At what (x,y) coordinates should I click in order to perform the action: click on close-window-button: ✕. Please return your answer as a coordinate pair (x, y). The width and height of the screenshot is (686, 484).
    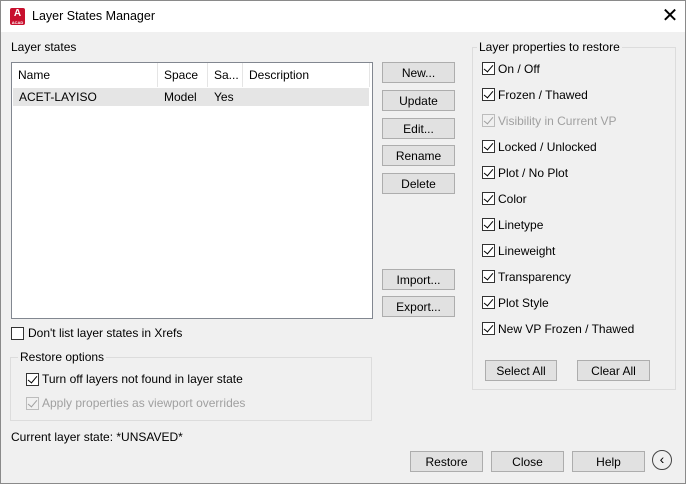
    Looking at the image, I should click on (670, 16).